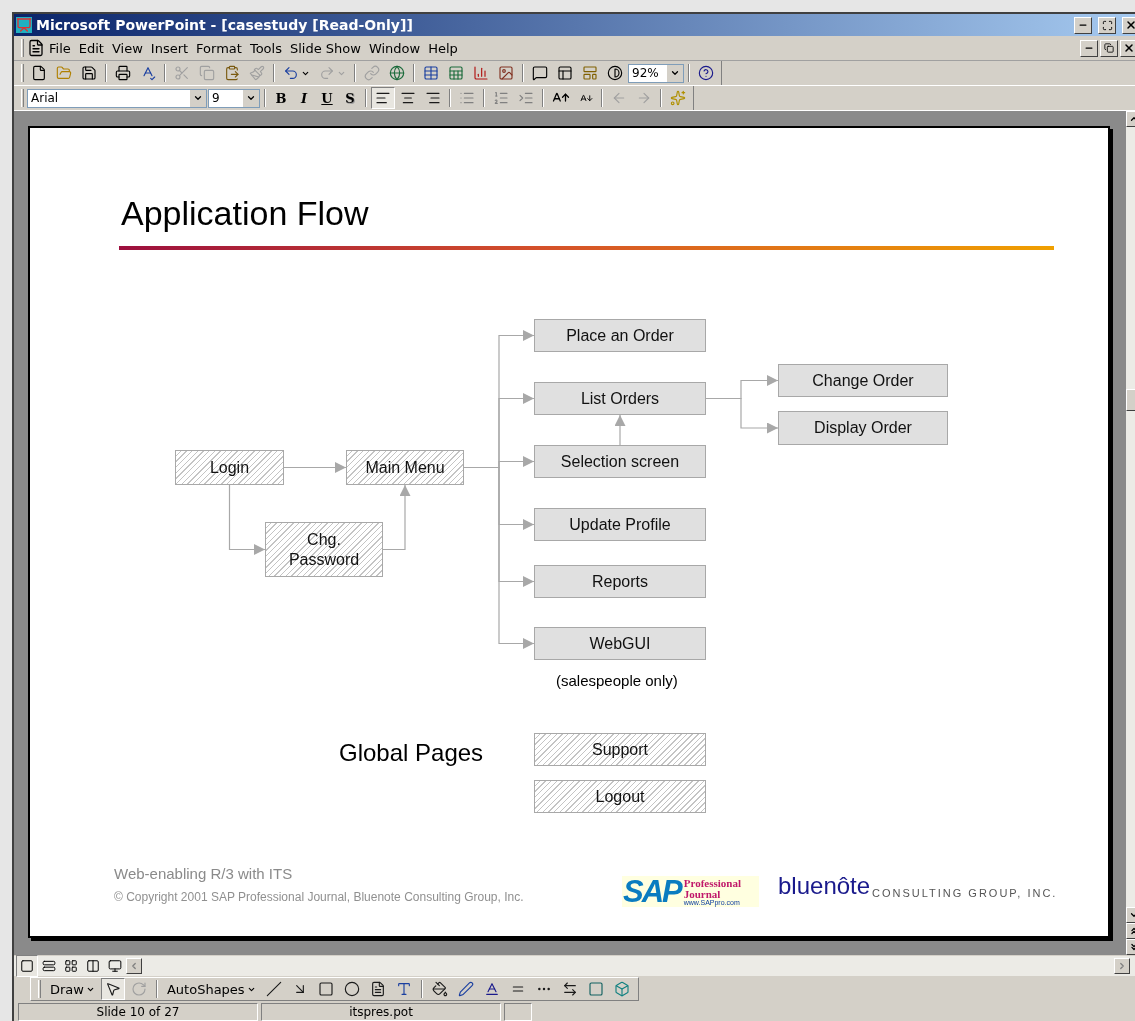  Describe the element at coordinates (540, 73) in the screenshot. I see `comment-icon` at that location.